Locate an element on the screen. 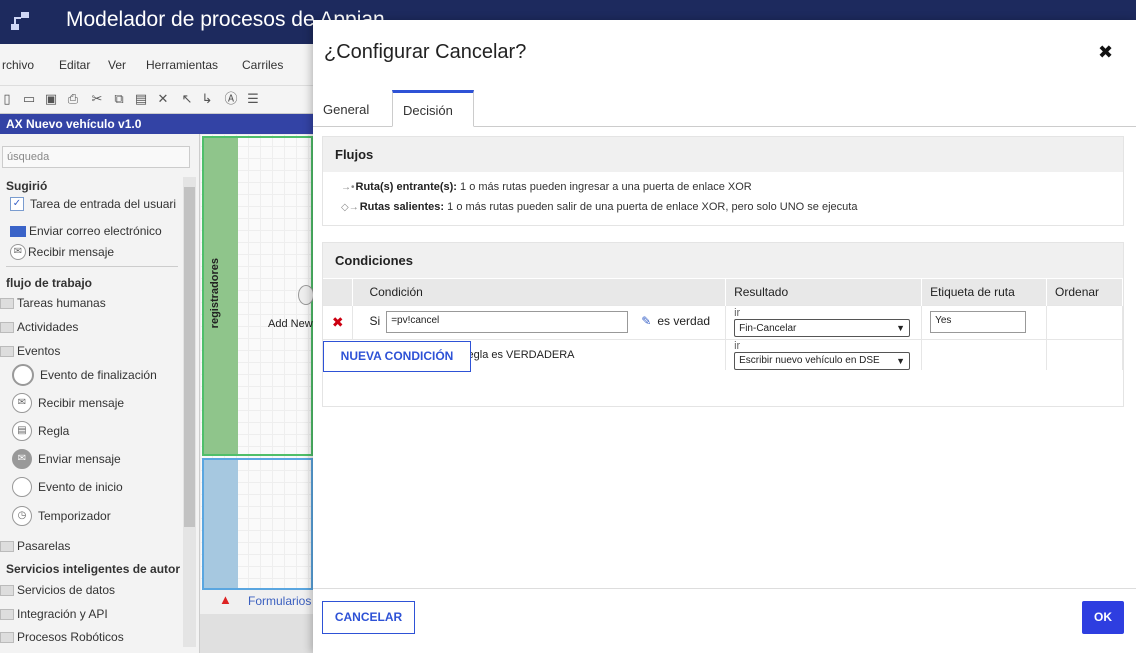  outgoing-arrow-icon: ◇→ is located at coordinates (350, 207).